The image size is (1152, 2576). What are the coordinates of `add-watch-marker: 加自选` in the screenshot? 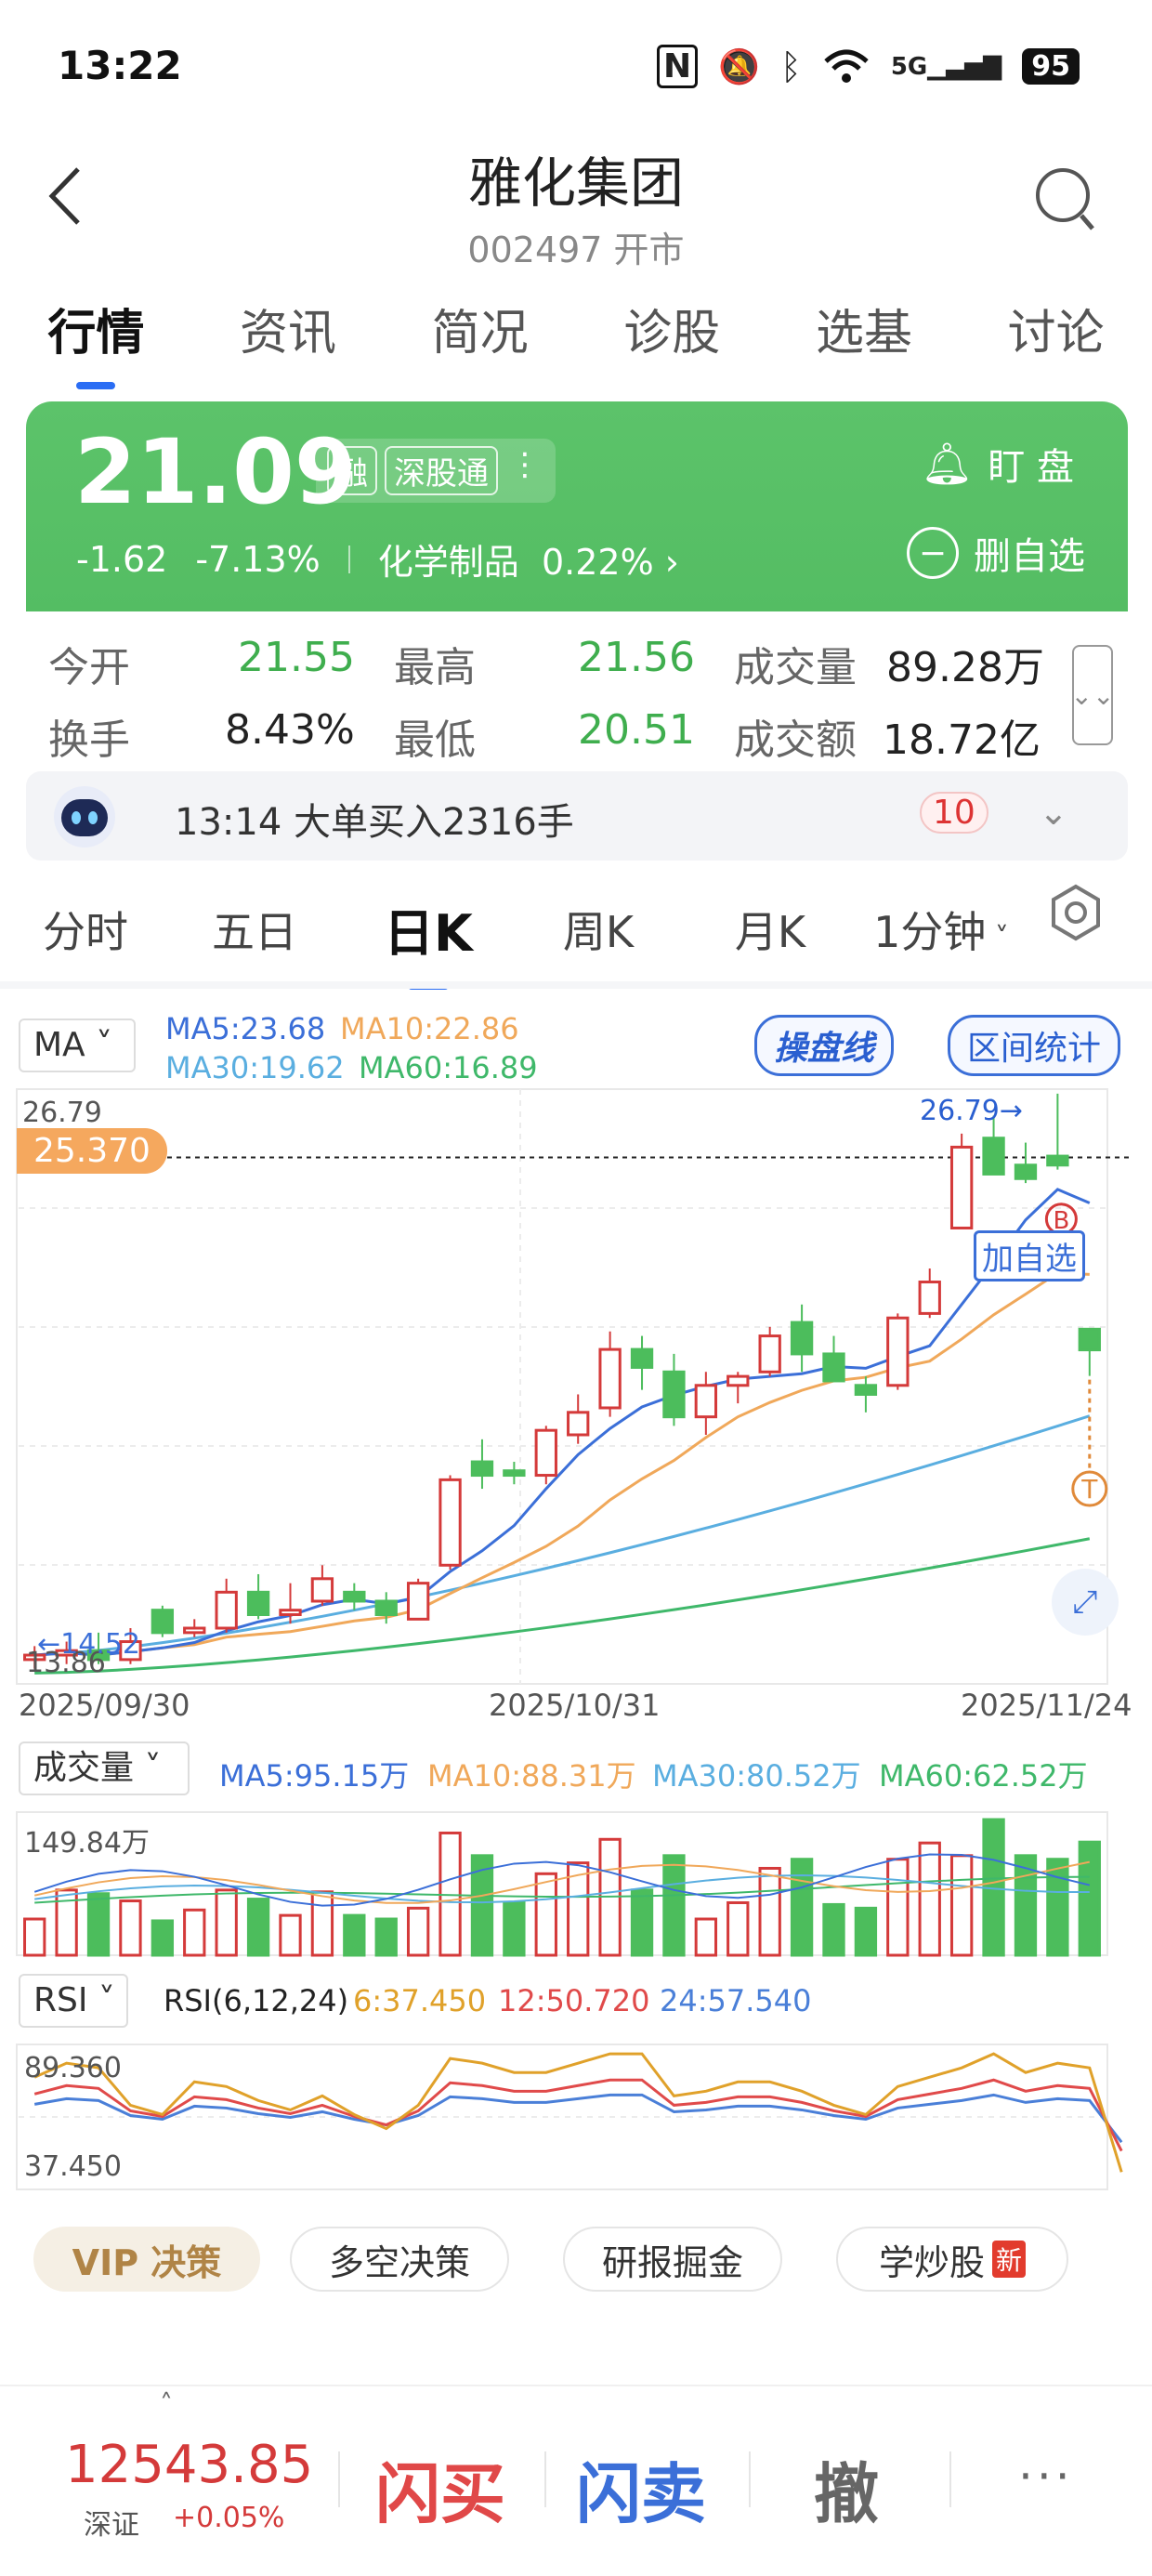 It's located at (1029, 1255).